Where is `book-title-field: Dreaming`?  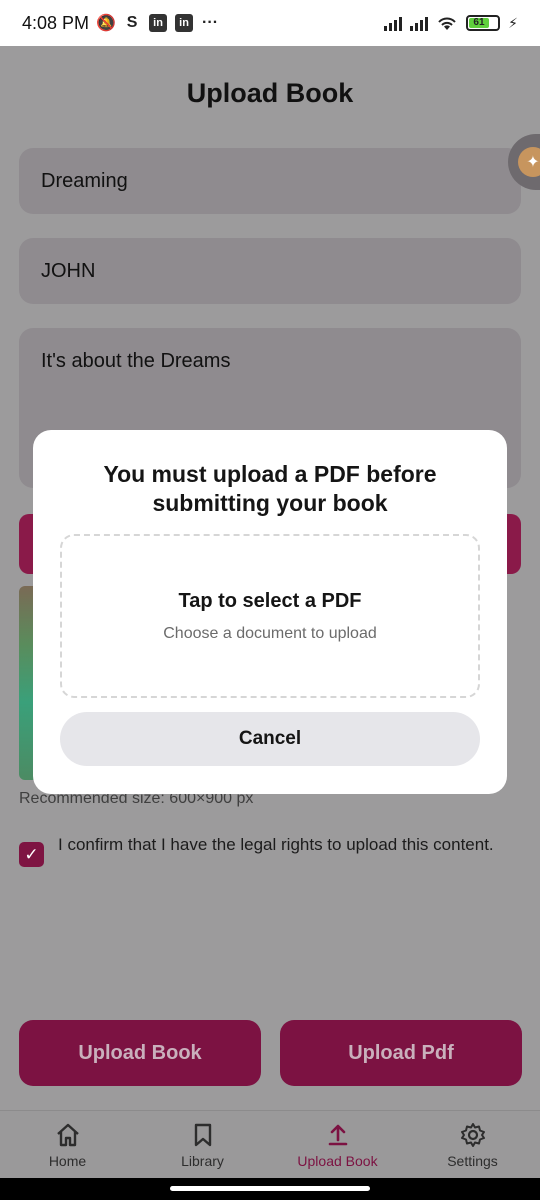
book-title-field: Dreaming is located at coordinates (270, 181).